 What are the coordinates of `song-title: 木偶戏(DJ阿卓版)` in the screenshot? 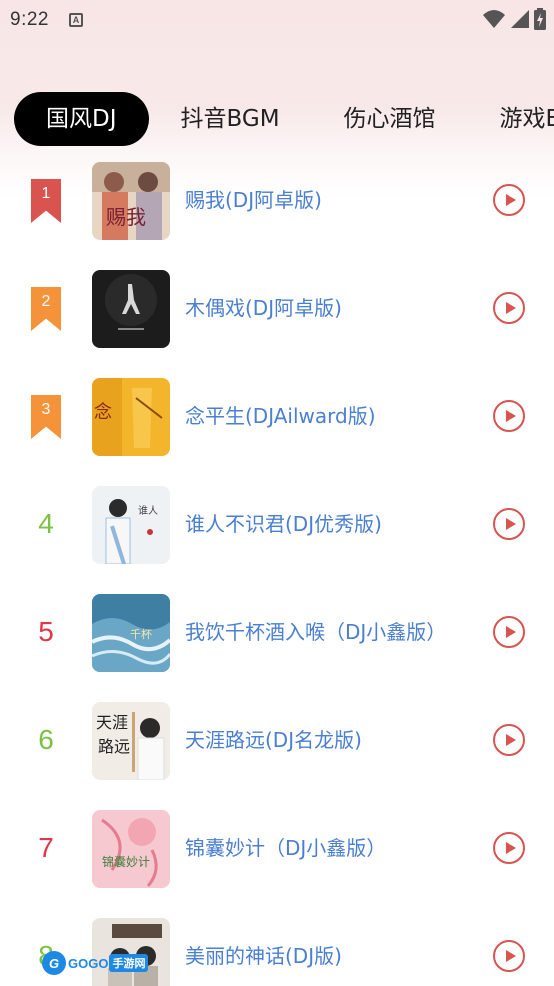 It's located at (263, 308).